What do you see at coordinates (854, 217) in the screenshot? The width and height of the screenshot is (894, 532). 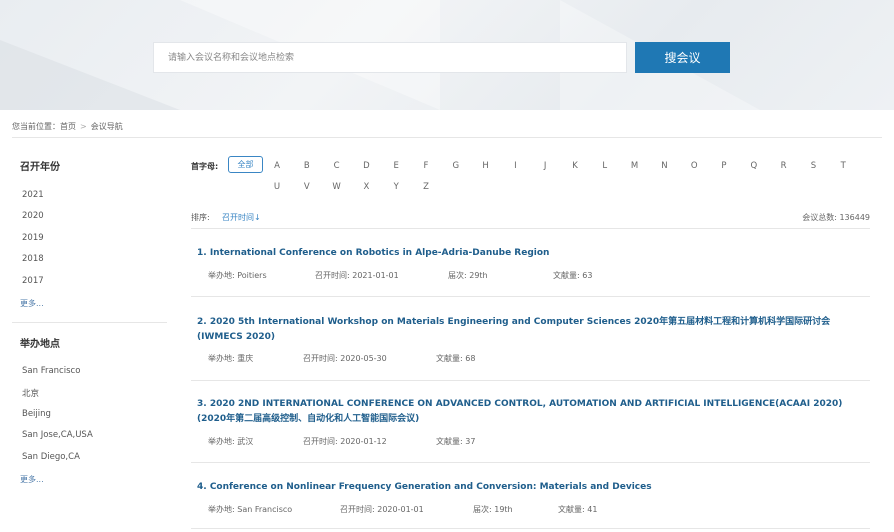 I see `total-value: 136449` at bounding box center [854, 217].